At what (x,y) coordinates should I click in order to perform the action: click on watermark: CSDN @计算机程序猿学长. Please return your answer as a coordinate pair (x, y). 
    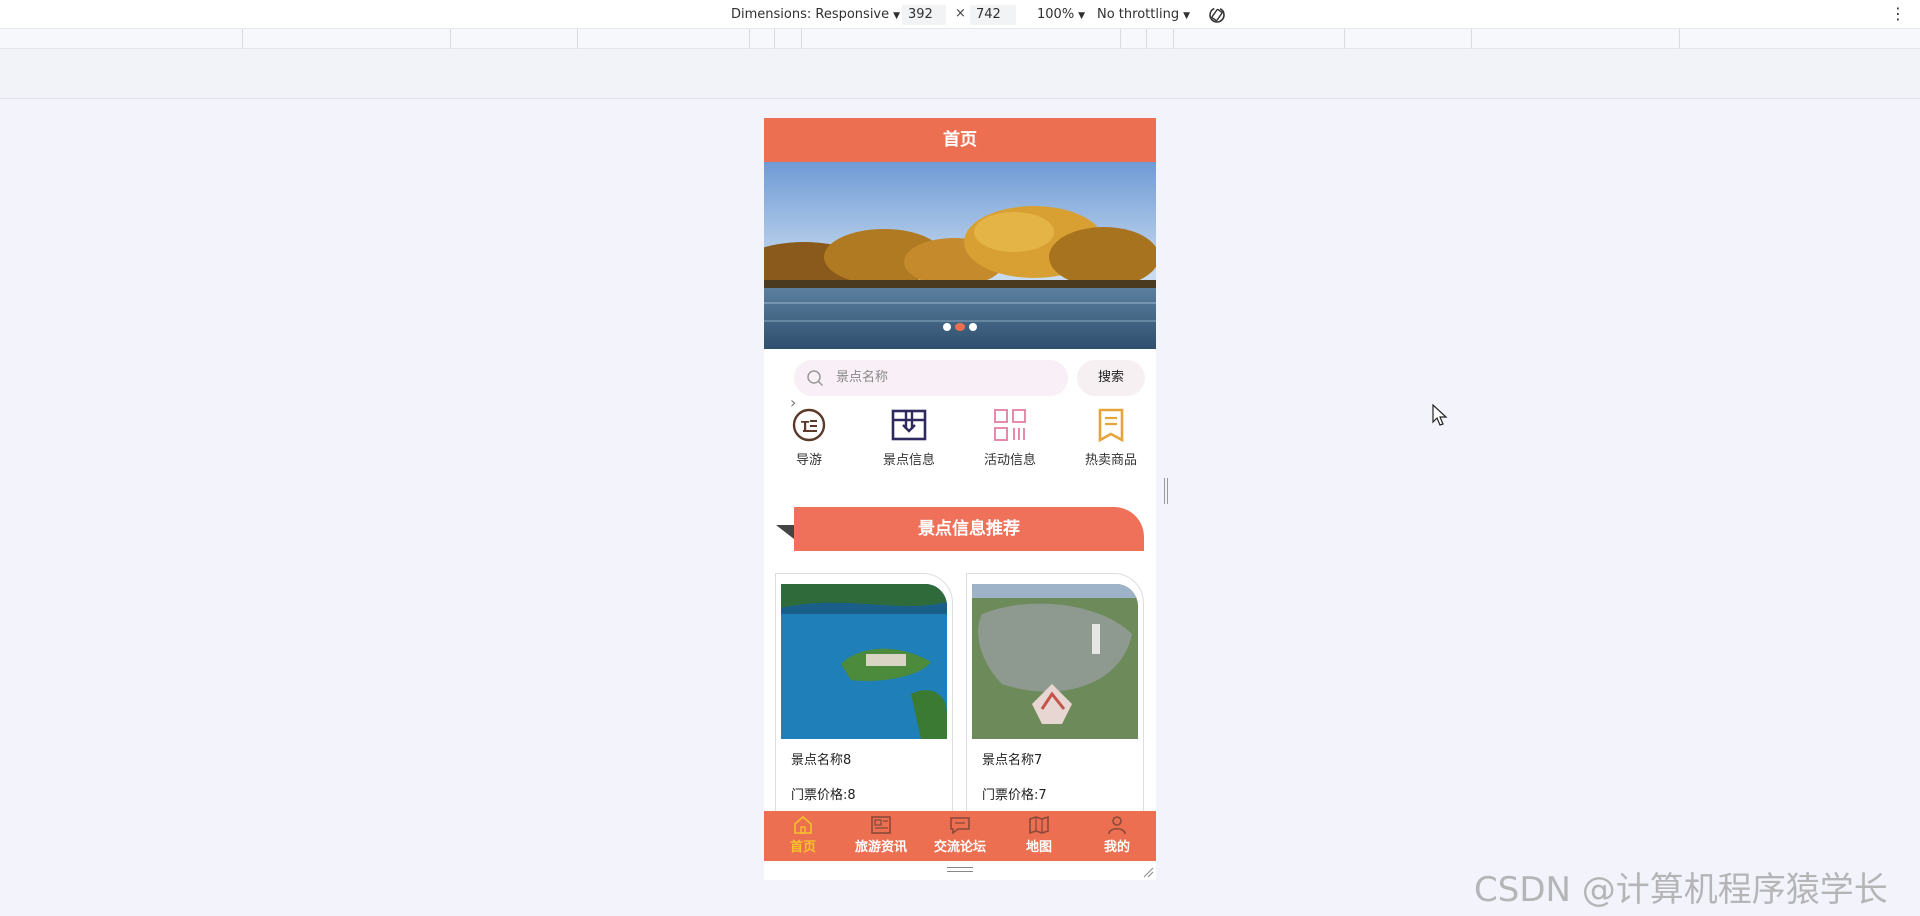
    Looking at the image, I should click on (1681, 890).